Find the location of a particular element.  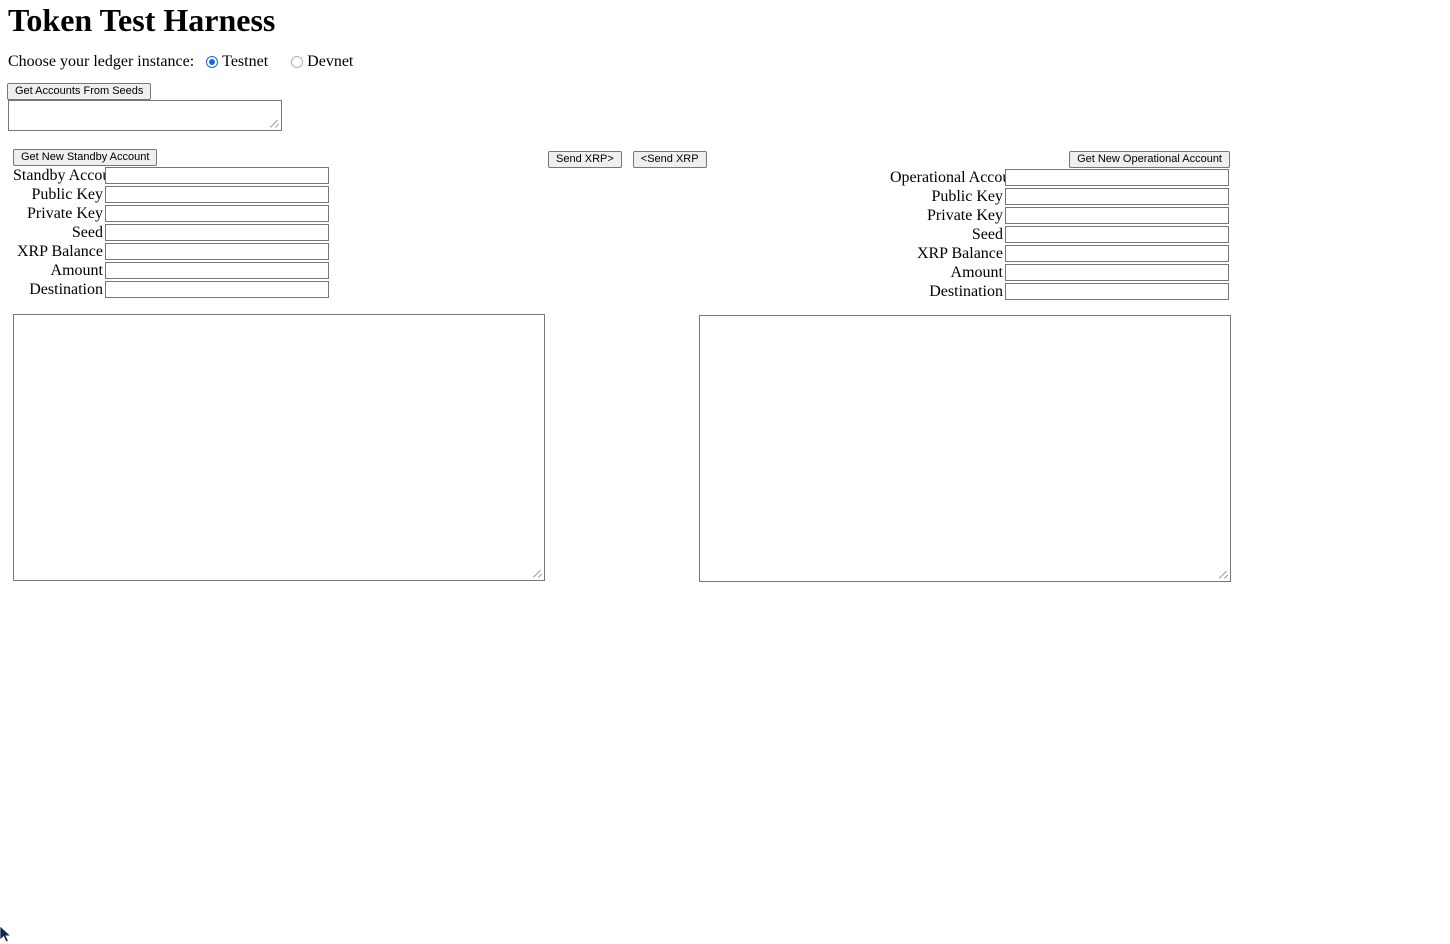

standby-field-public-key: Public Key is located at coordinates (171, 194).